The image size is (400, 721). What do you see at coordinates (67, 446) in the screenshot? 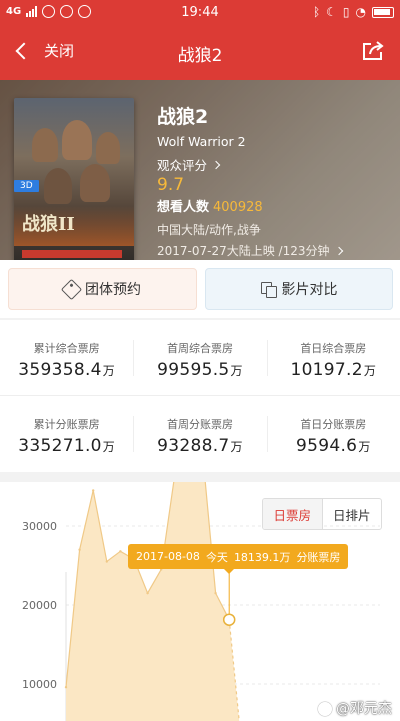
I see `stat-value: 335271.0万` at bounding box center [67, 446].